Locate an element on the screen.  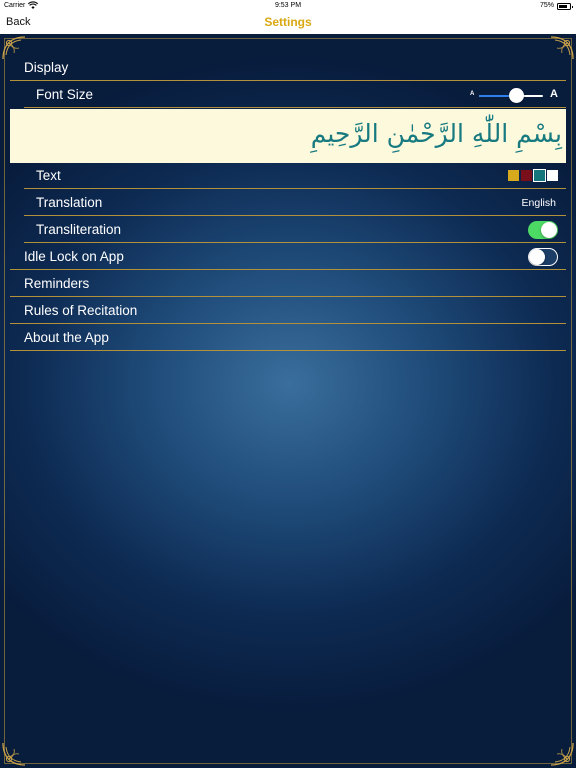
slider-thumb is located at coordinates (516, 95).